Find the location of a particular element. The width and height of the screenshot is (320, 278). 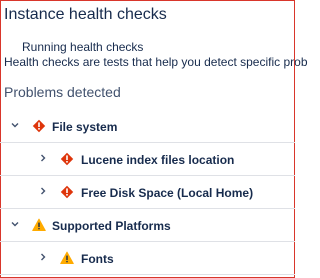

tree-row-label: File system is located at coordinates (85, 127).